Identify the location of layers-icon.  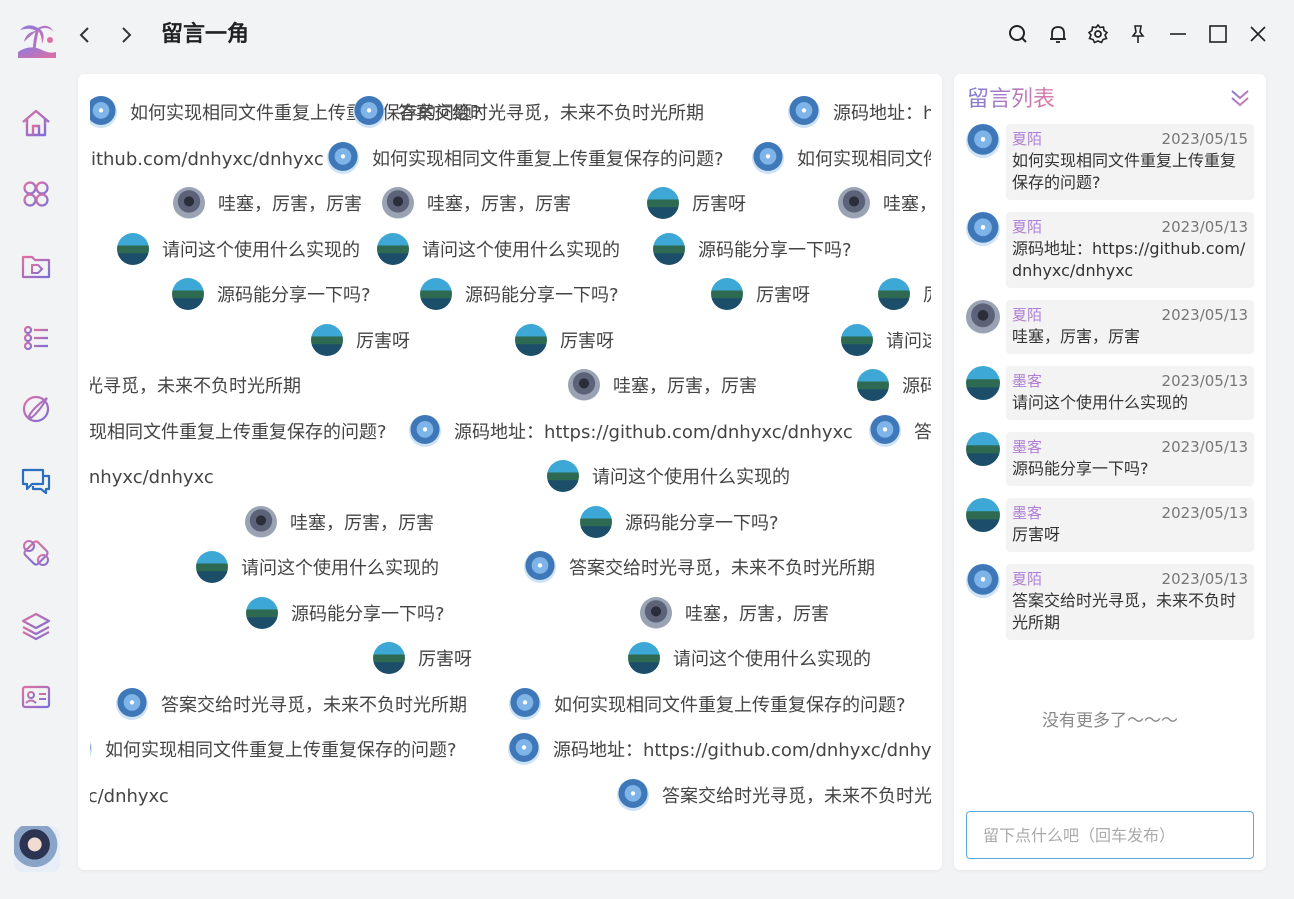
(36, 626).